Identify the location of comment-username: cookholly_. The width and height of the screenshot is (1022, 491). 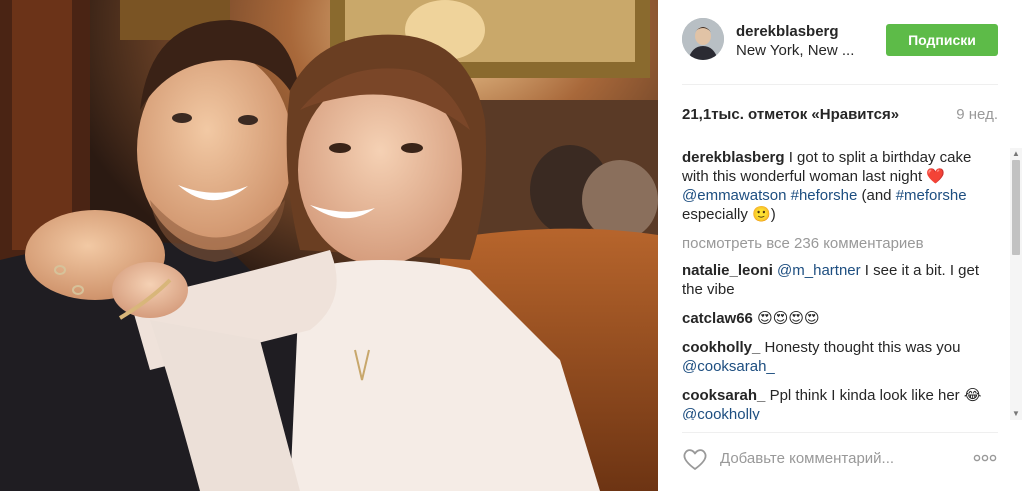
(721, 347).